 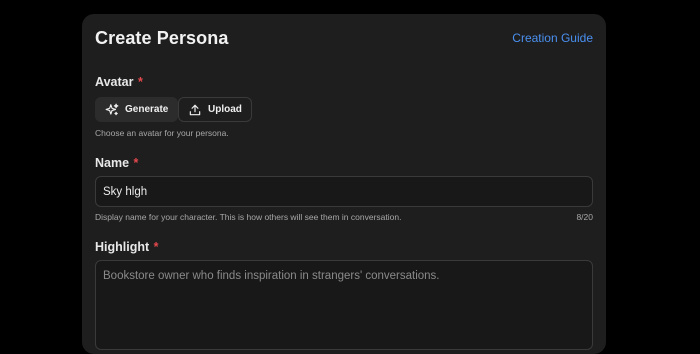 I want to click on name-label: Name *, so click(x=116, y=163).